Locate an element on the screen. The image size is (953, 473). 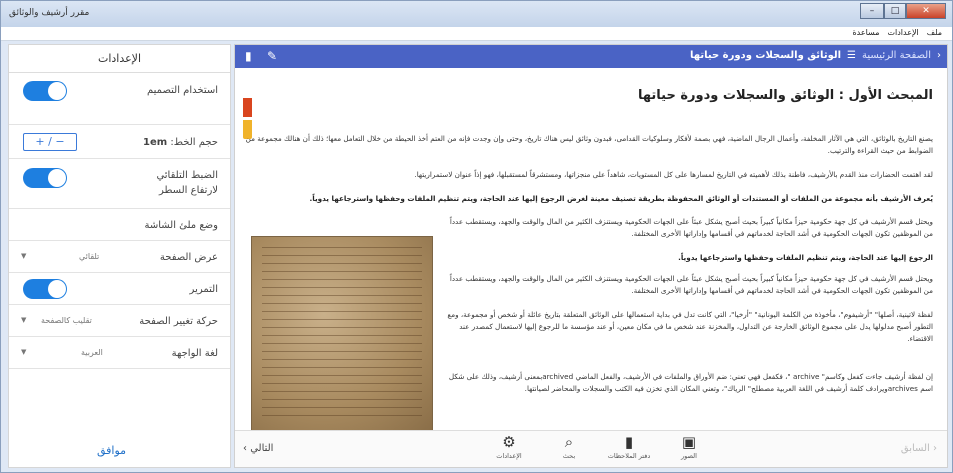
font-size-text: حجم الخط: is located at coordinates (194, 142).